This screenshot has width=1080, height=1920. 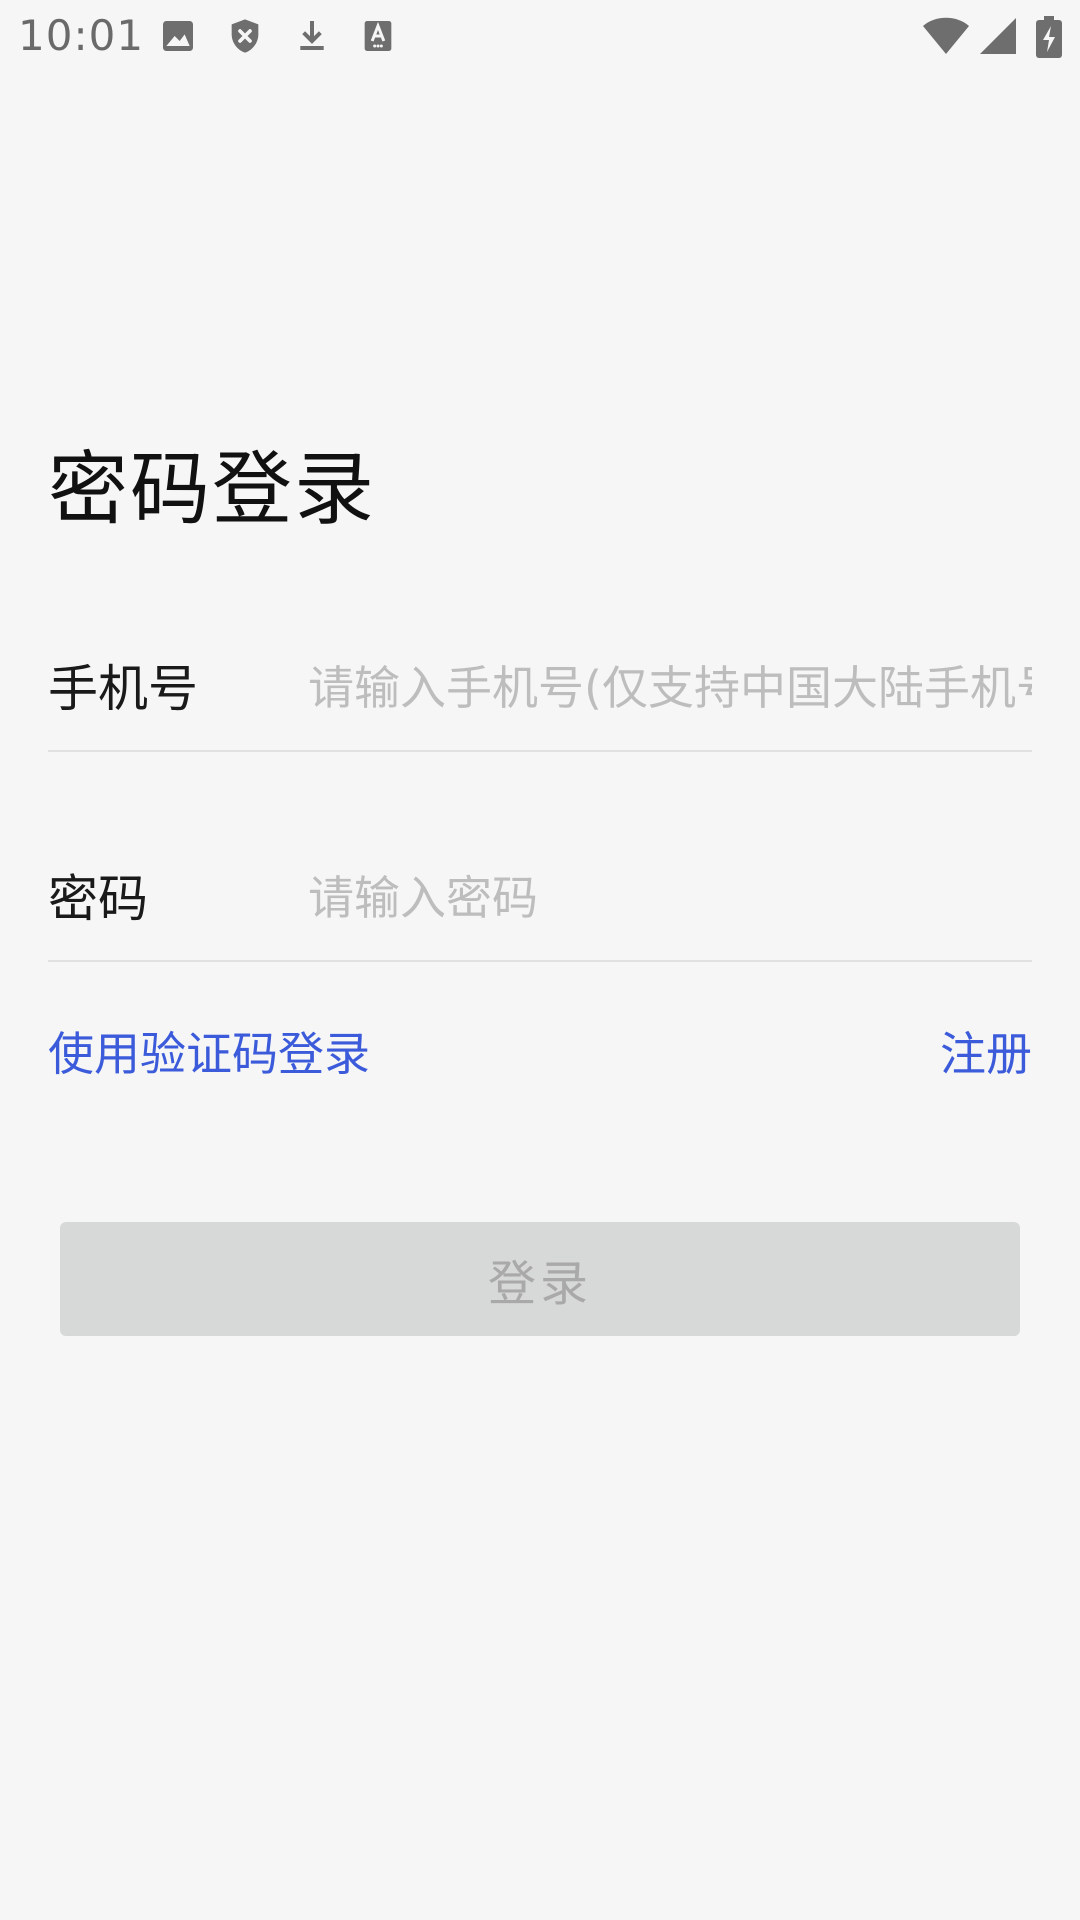 I want to click on download-icon, so click(x=312, y=36).